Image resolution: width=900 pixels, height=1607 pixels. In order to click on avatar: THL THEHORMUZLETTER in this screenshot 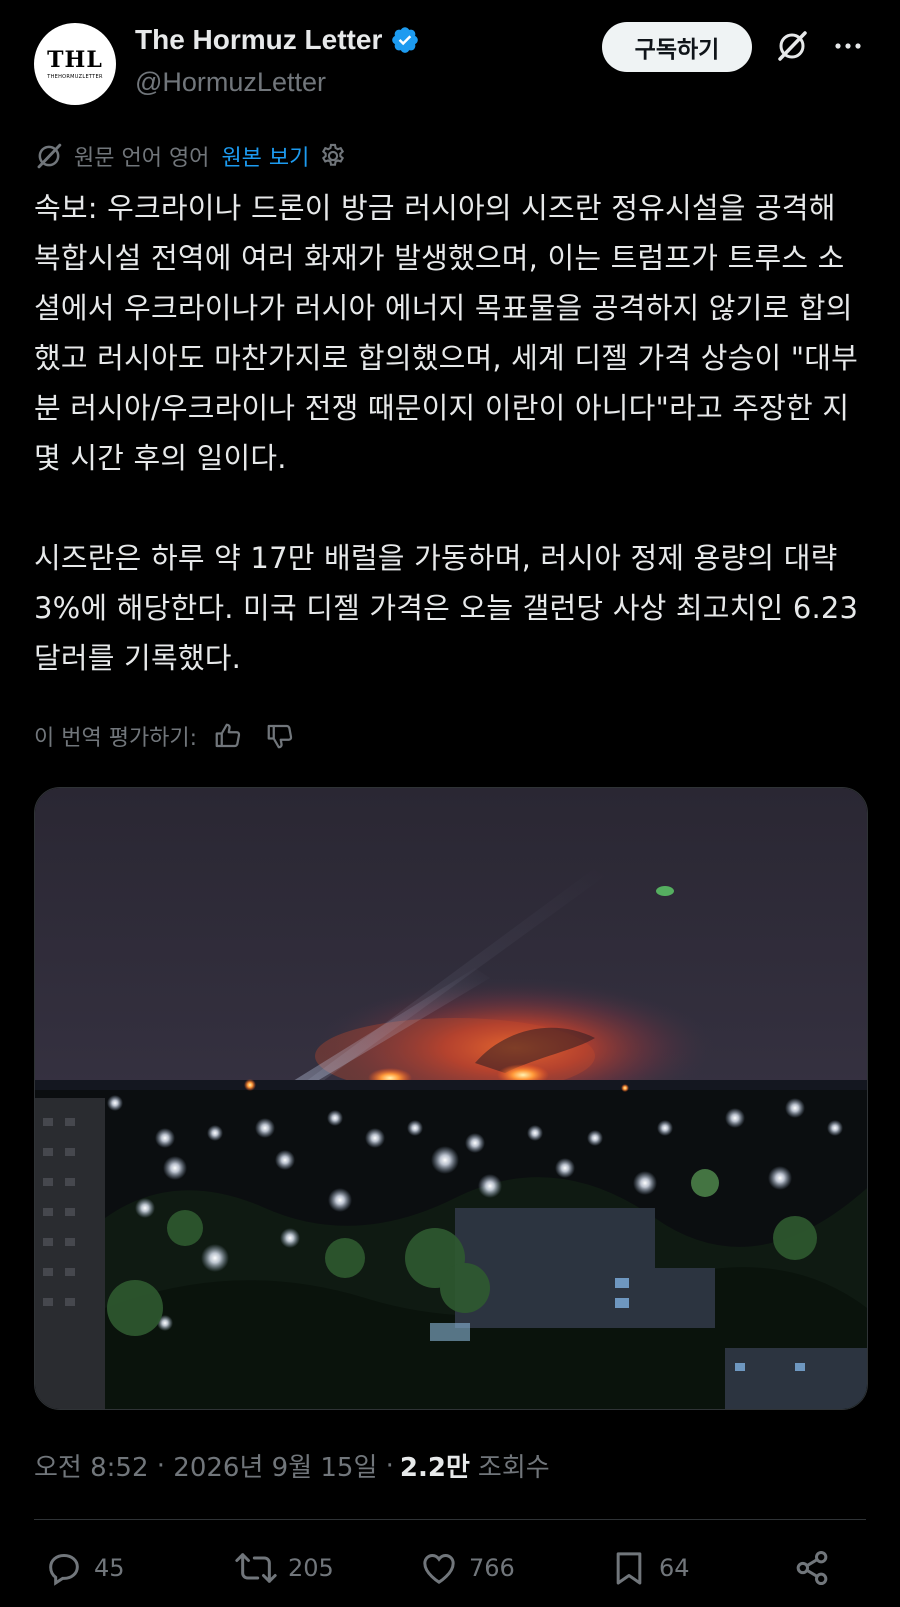, I will do `click(75, 64)`.